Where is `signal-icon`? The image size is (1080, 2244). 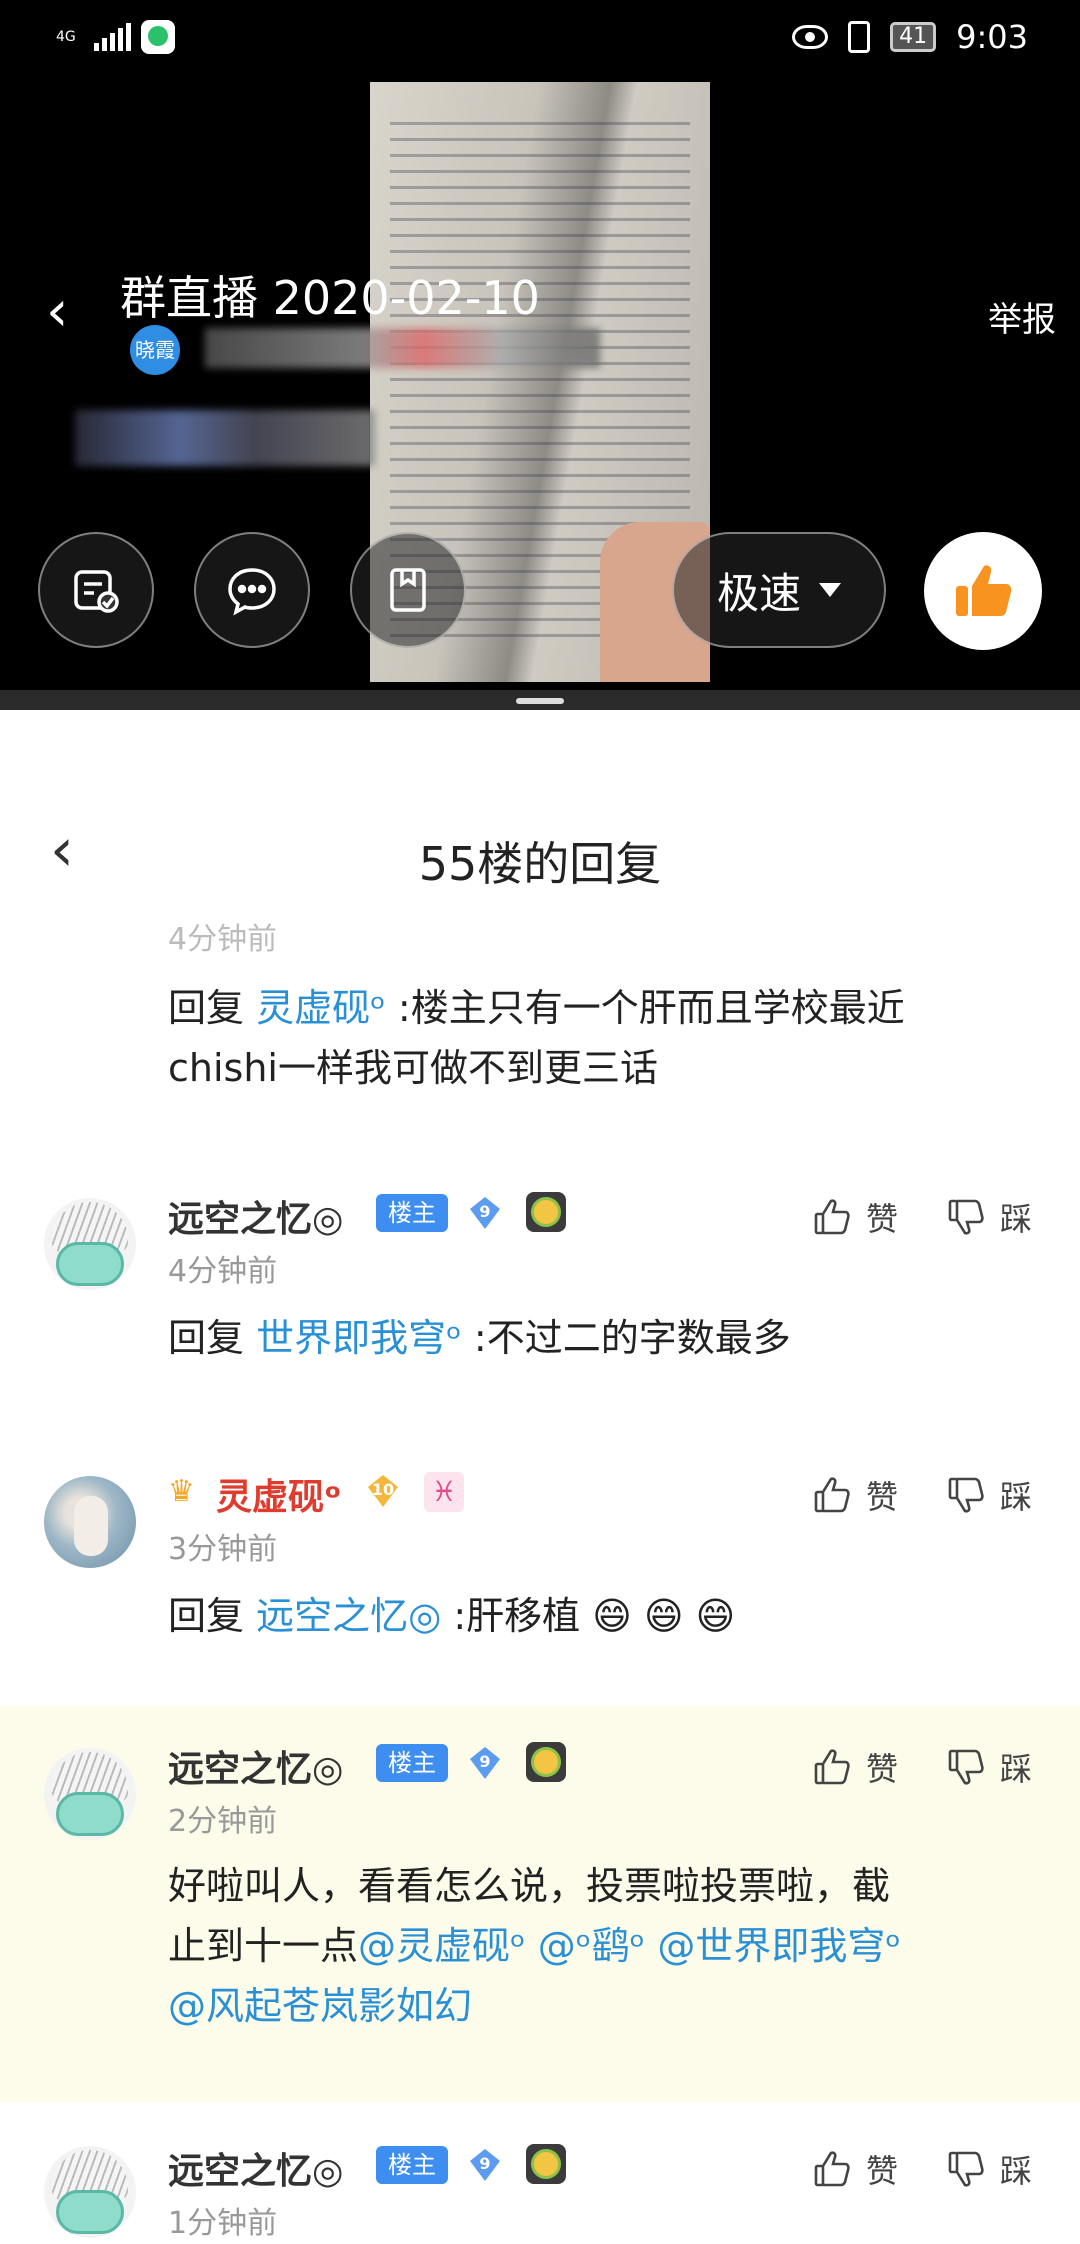 signal-icon is located at coordinates (112, 37).